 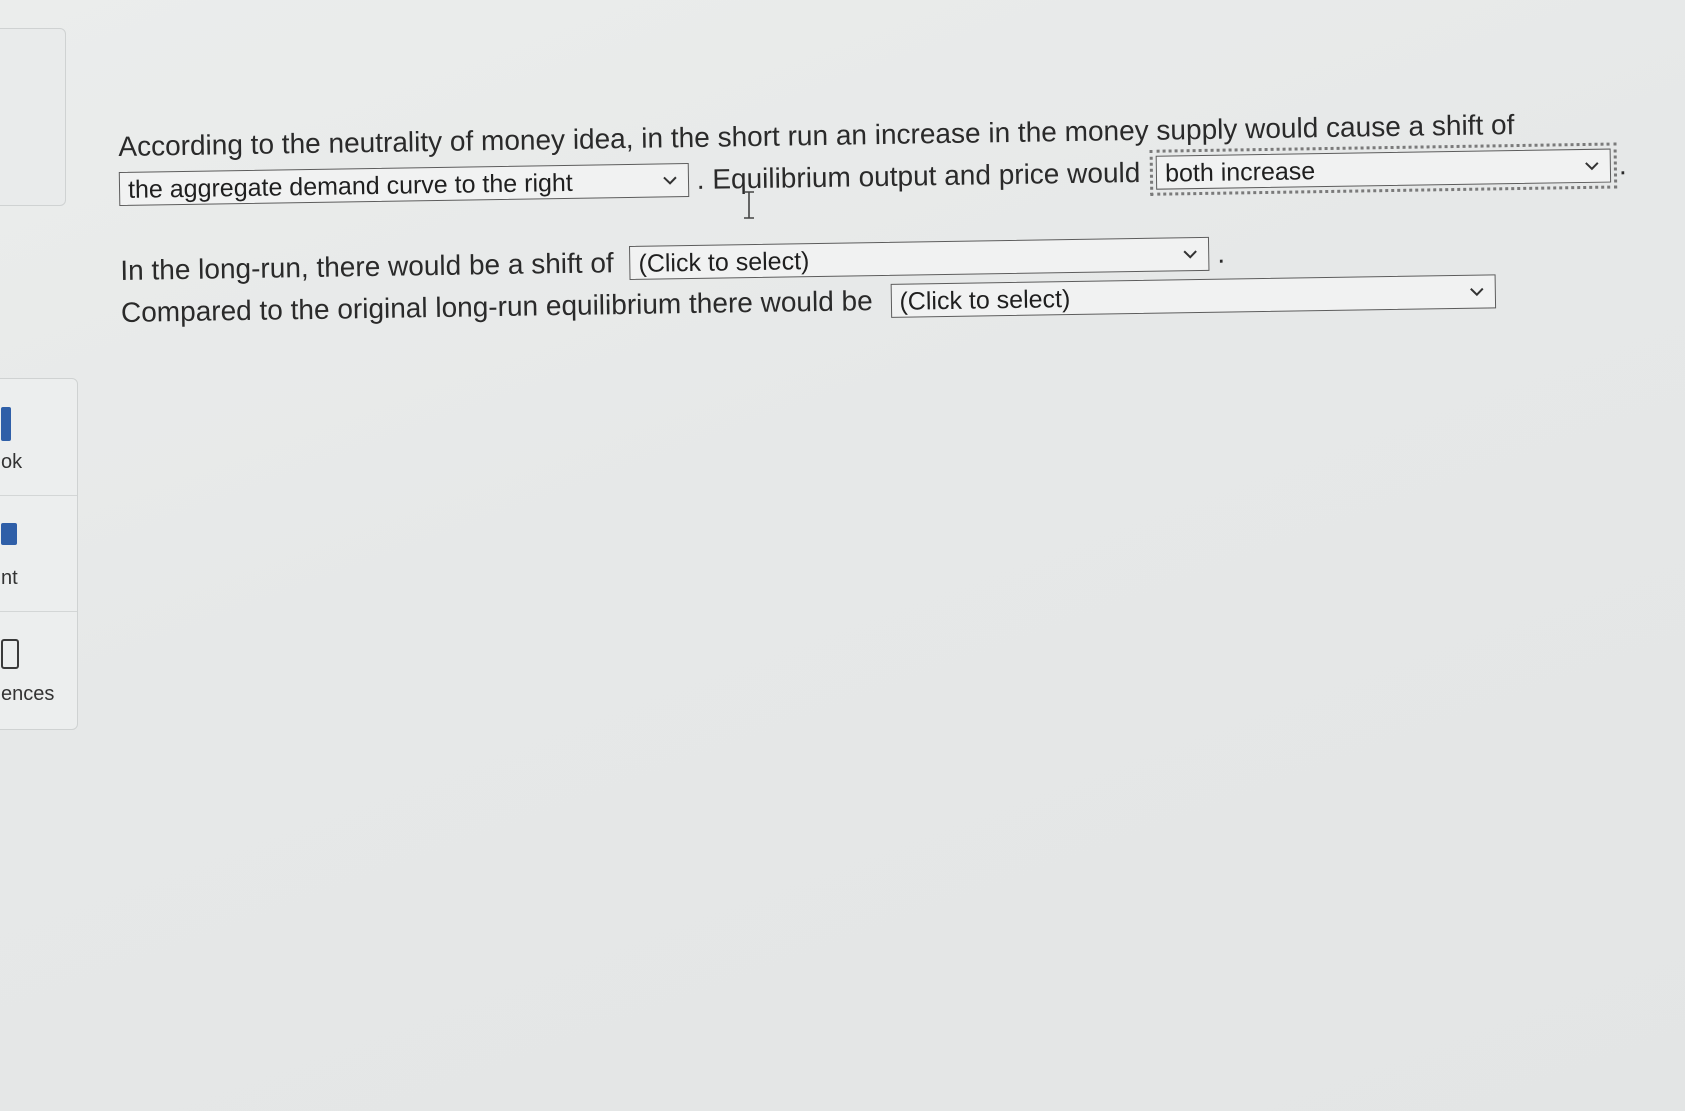 I want to click on references-tool: ences, so click(x=38, y=669).